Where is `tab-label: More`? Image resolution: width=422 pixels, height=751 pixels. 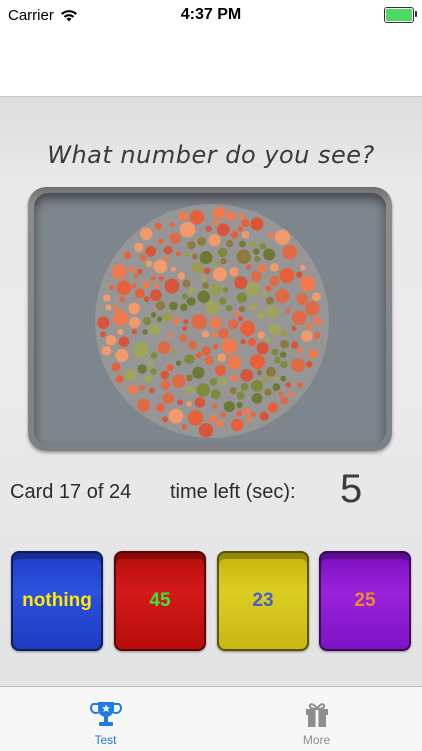
tab-label: More is located at coordinates (316, 740).